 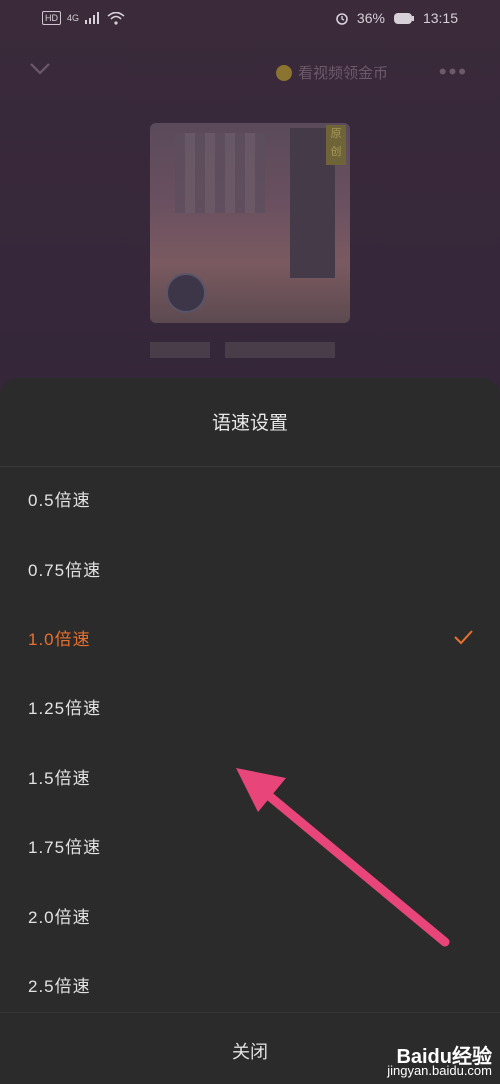 I want to click on watch-video-coins-button: 看视频领金币, so click(x=332, y=72).